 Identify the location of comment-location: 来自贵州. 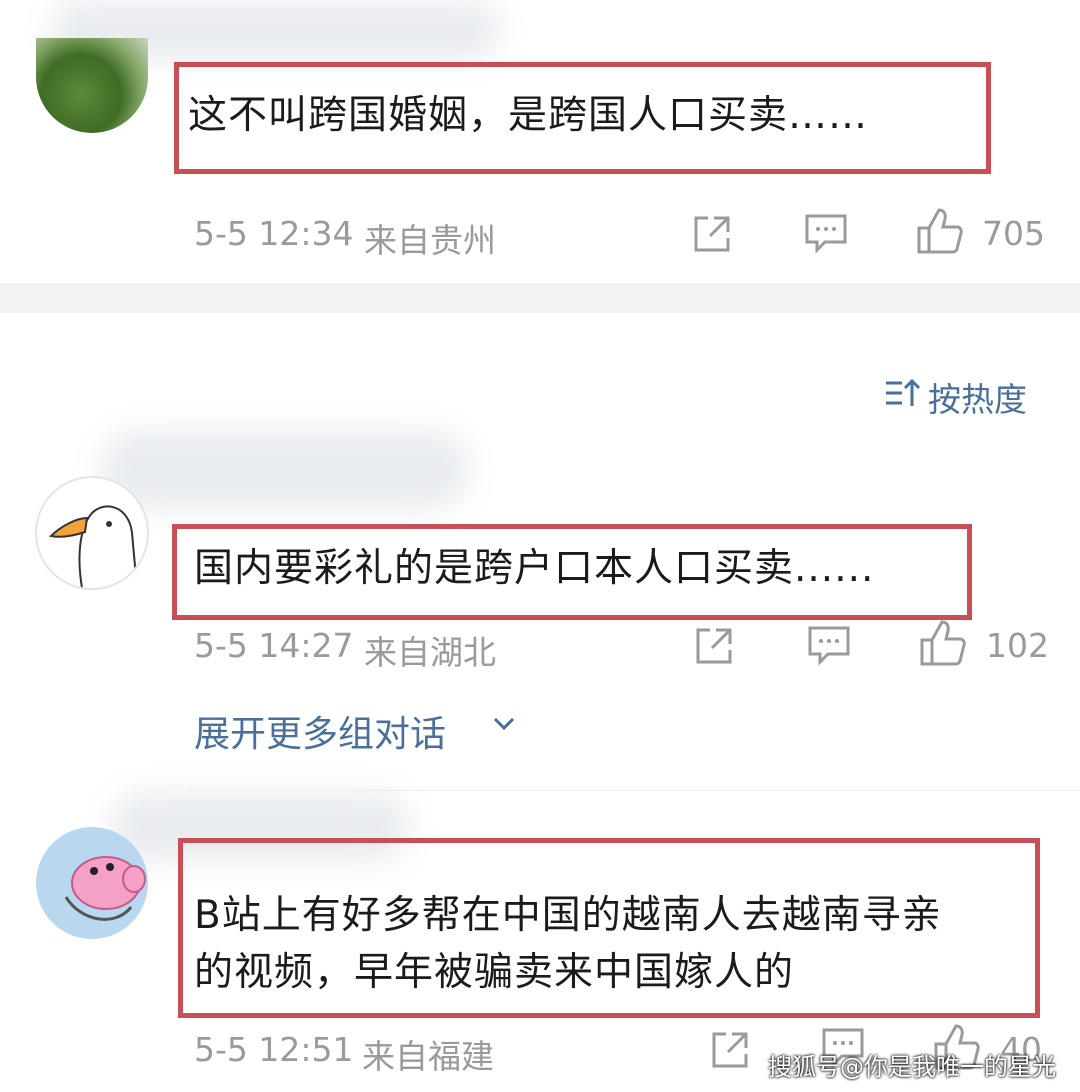
(430, 240).